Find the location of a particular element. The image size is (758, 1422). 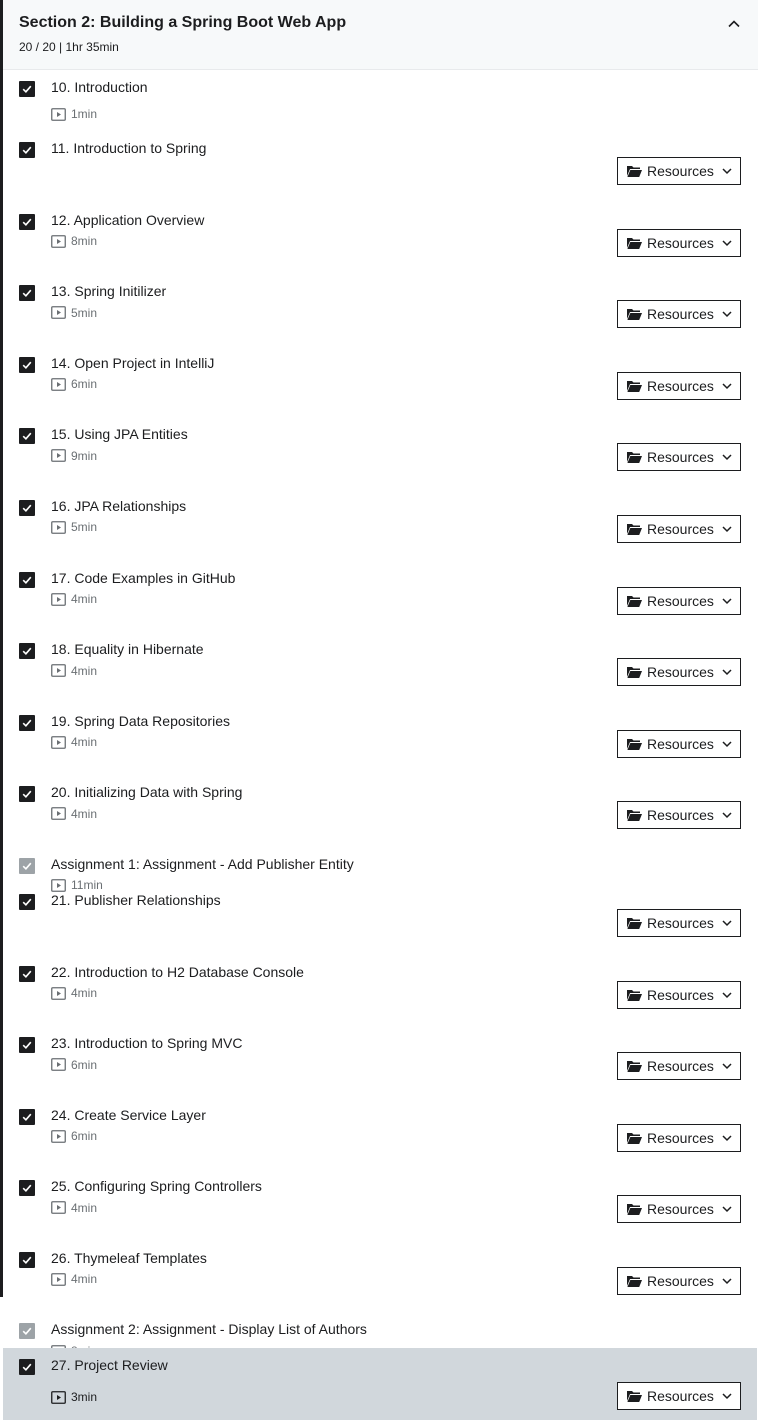

lecture-title: 14. Open Project in IntelliJ is located at coordinates (132, 363).